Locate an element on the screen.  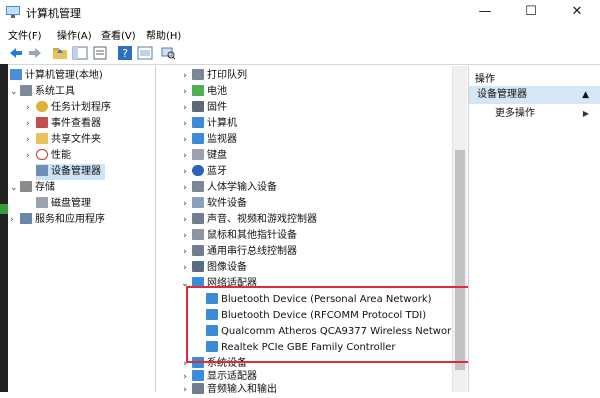
device-category-keyboard: › 键盘 is located at coordinates (202, 156).